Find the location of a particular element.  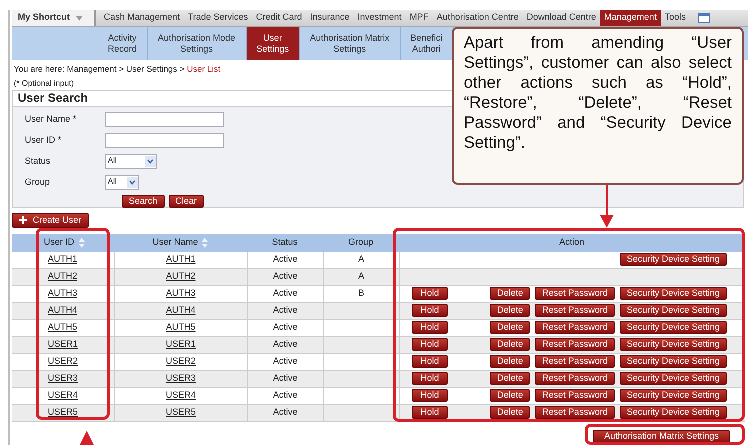

search-panel-button: Search is located at coordinates (143, 201).